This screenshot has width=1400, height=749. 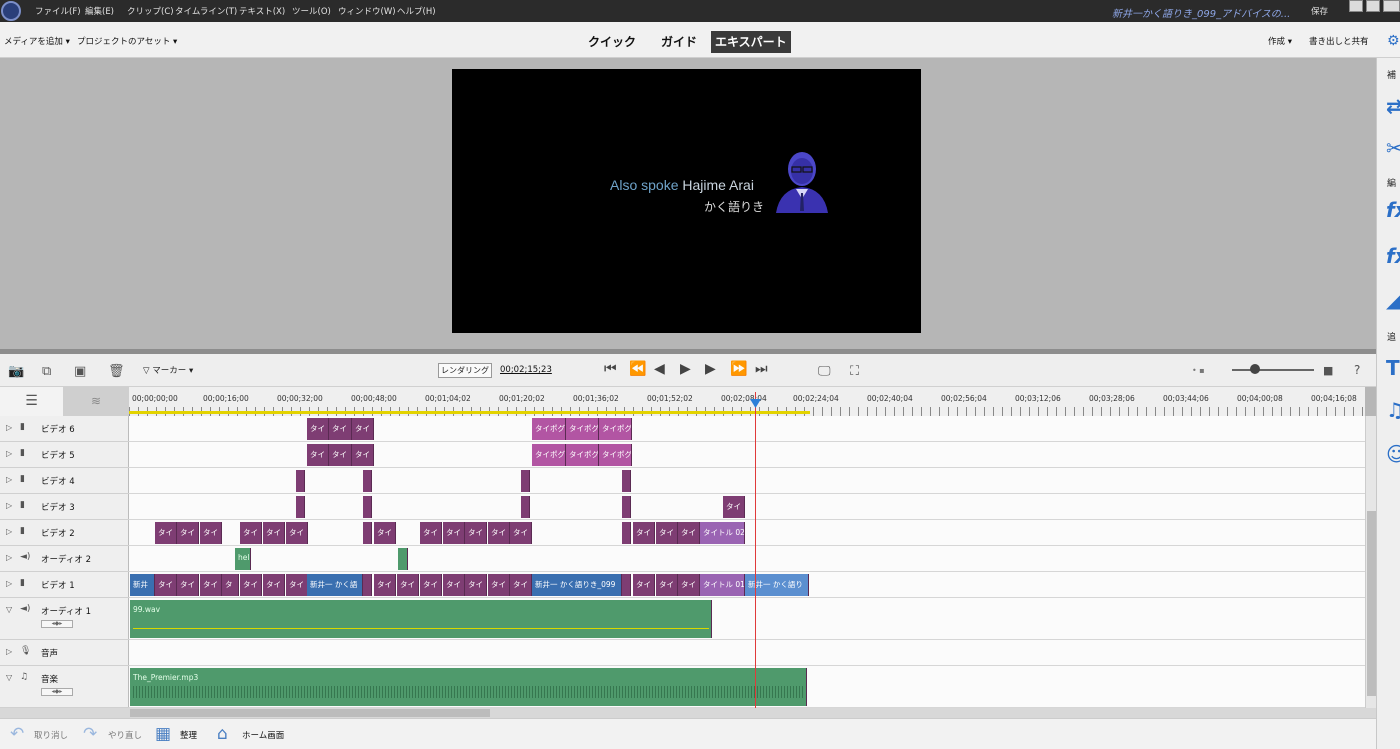 What do you see at coordinates (90, 734) in the screenshot?
I see `redo-icon: ↷` at bounding box center [90, 734].